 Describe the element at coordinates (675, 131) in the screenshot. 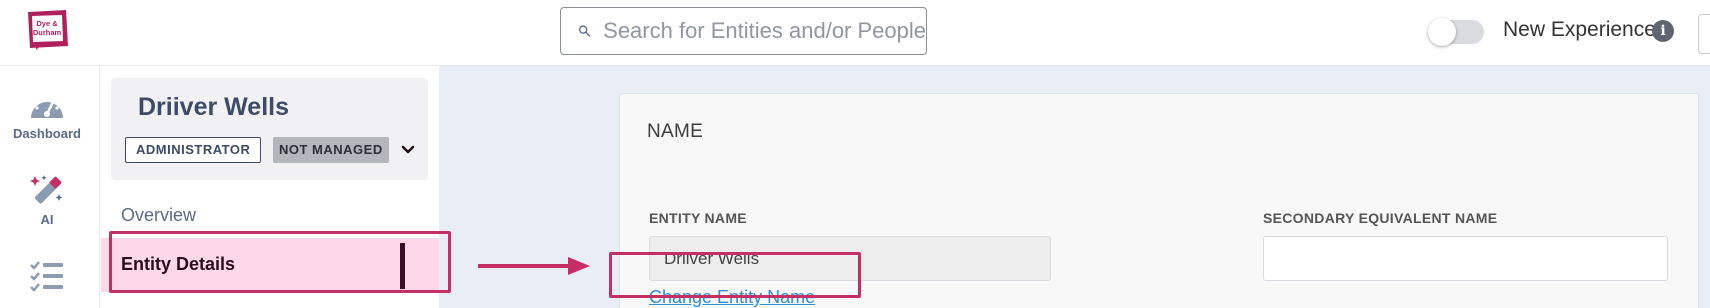

I see `section-title: NAME` at that location.